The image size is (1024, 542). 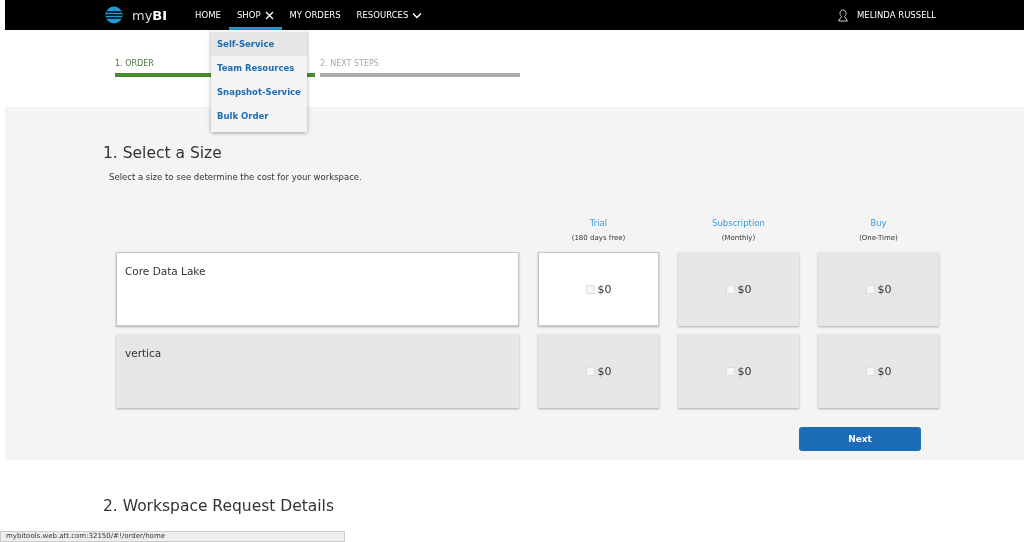 What do you see at coordinates (317, 371) in the screenshot?
I see `size-card: vertica` at bounding box center [317, 371].